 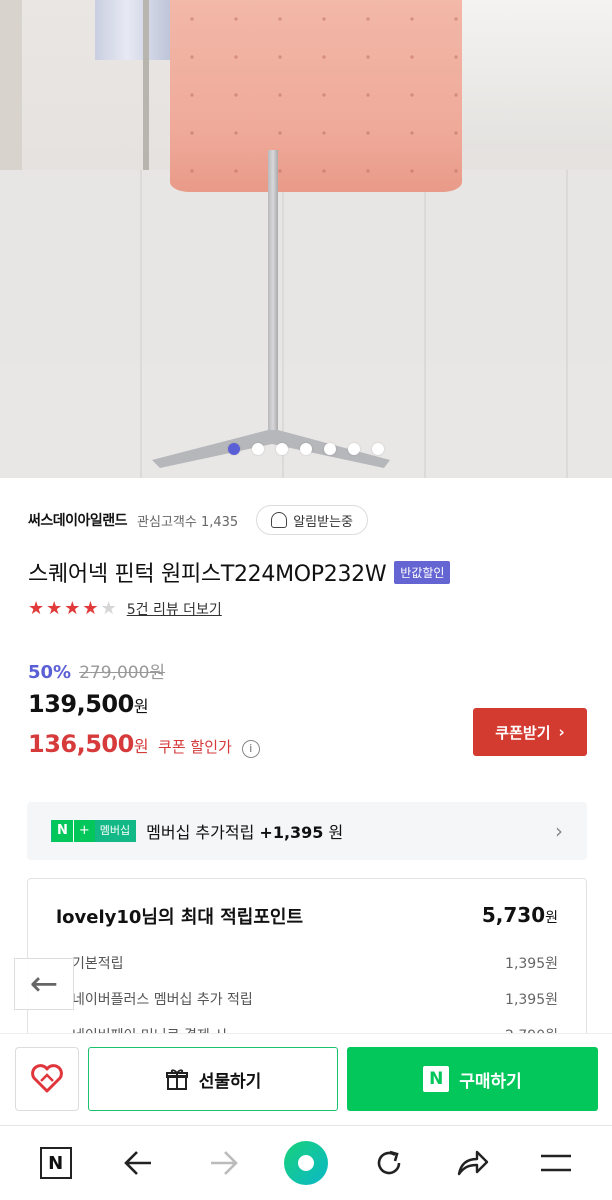 I want to click on membership-text: 멤버십 추가적립 +1,395 원, so click(x=244, y=831).